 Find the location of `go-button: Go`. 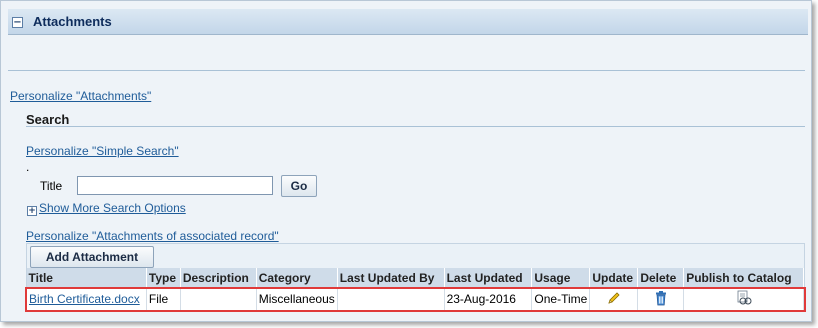

go-button: Go is located at coordinates (299, 186).